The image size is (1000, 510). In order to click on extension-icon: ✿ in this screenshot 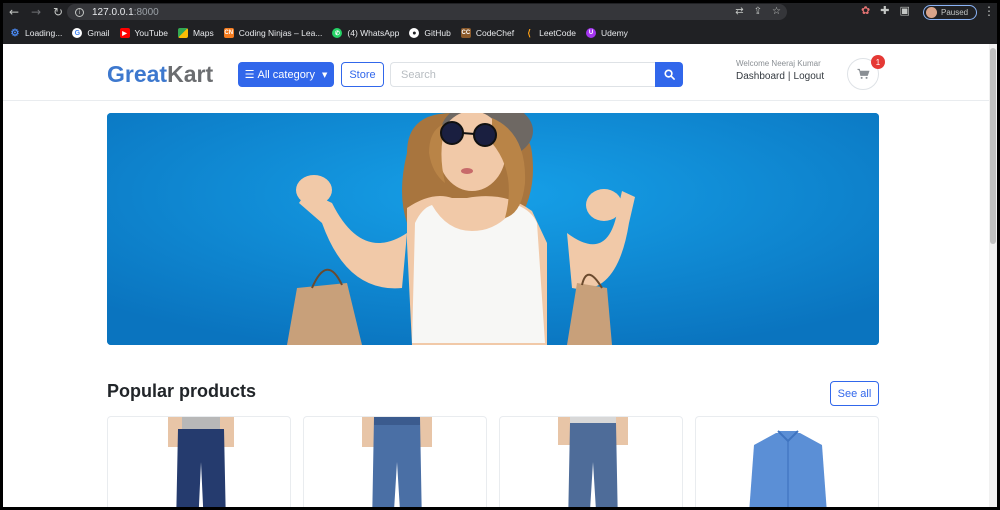, I will do `click(865, 10)`.